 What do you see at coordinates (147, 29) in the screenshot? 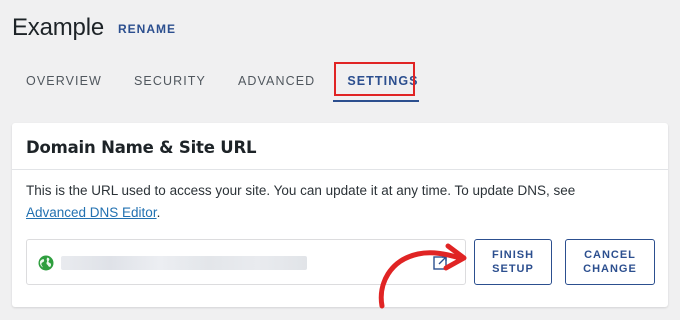
I see `rename-link: RENAME` at bounding box center [147, 29].